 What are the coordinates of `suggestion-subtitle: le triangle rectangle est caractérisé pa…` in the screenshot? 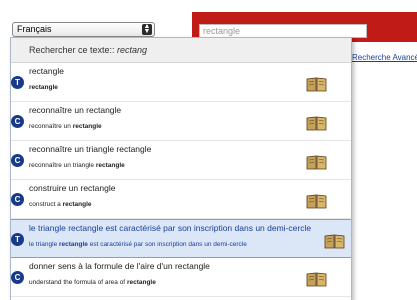 It's located at (138, 244).